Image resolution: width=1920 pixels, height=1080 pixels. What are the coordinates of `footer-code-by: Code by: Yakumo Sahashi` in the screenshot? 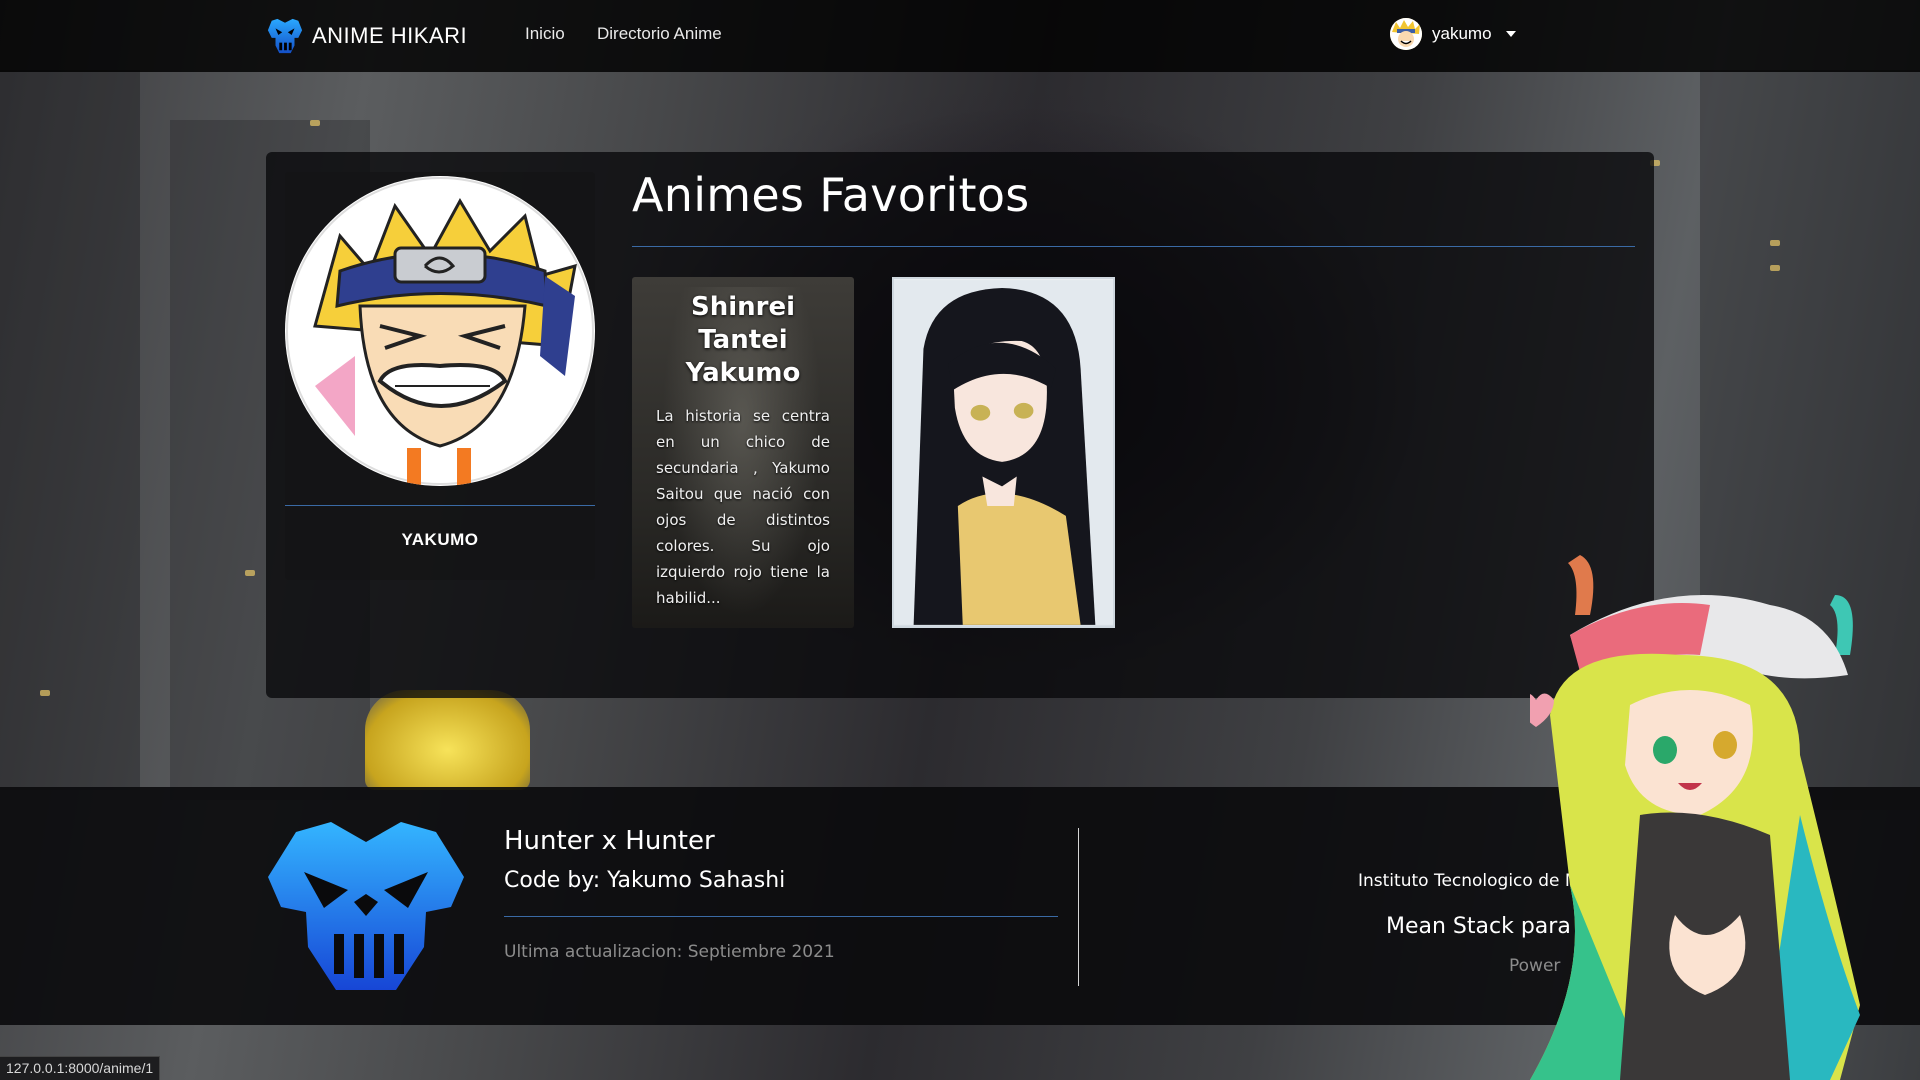 It's located at (645, 880).